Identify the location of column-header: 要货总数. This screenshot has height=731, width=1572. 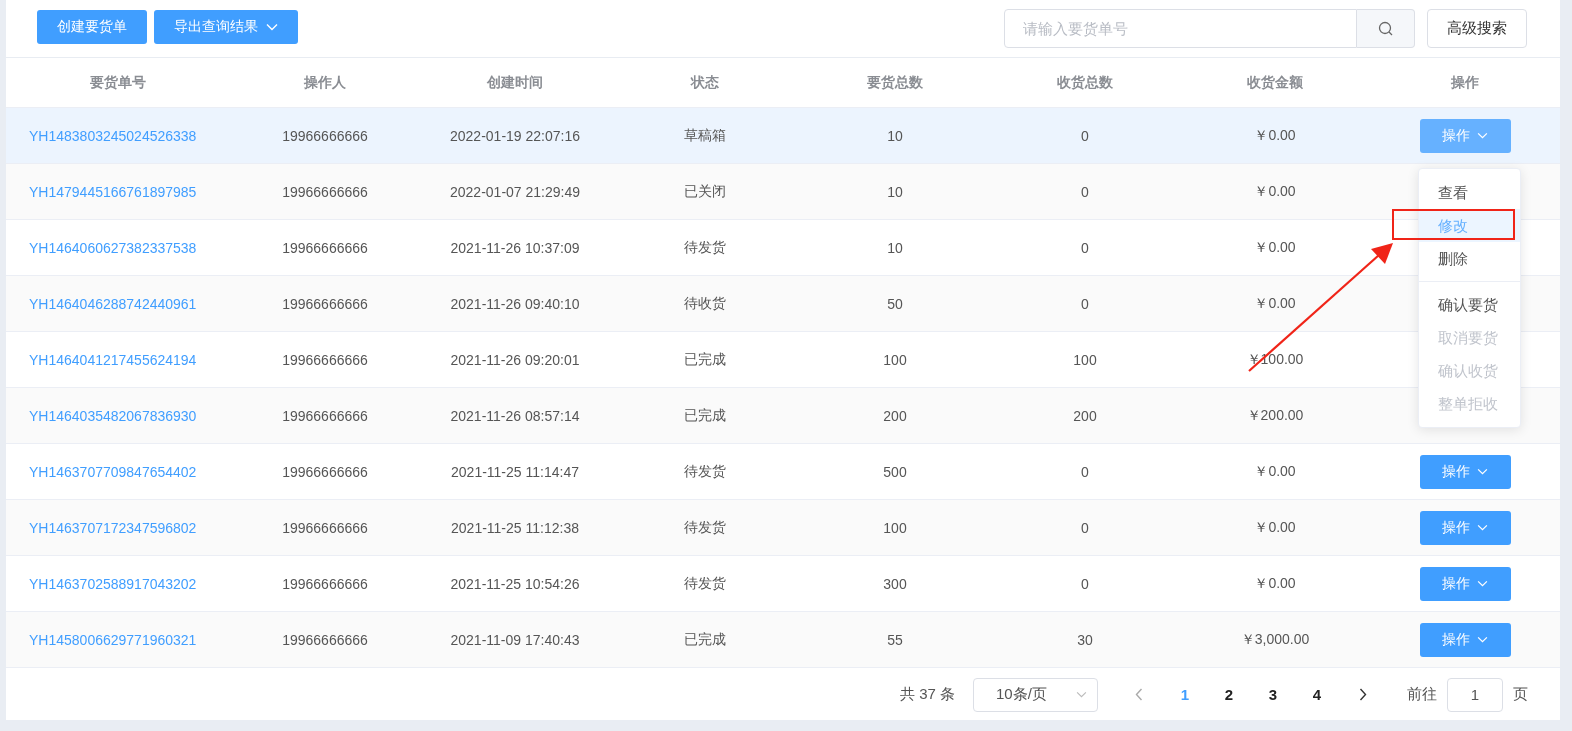
(895, 82).